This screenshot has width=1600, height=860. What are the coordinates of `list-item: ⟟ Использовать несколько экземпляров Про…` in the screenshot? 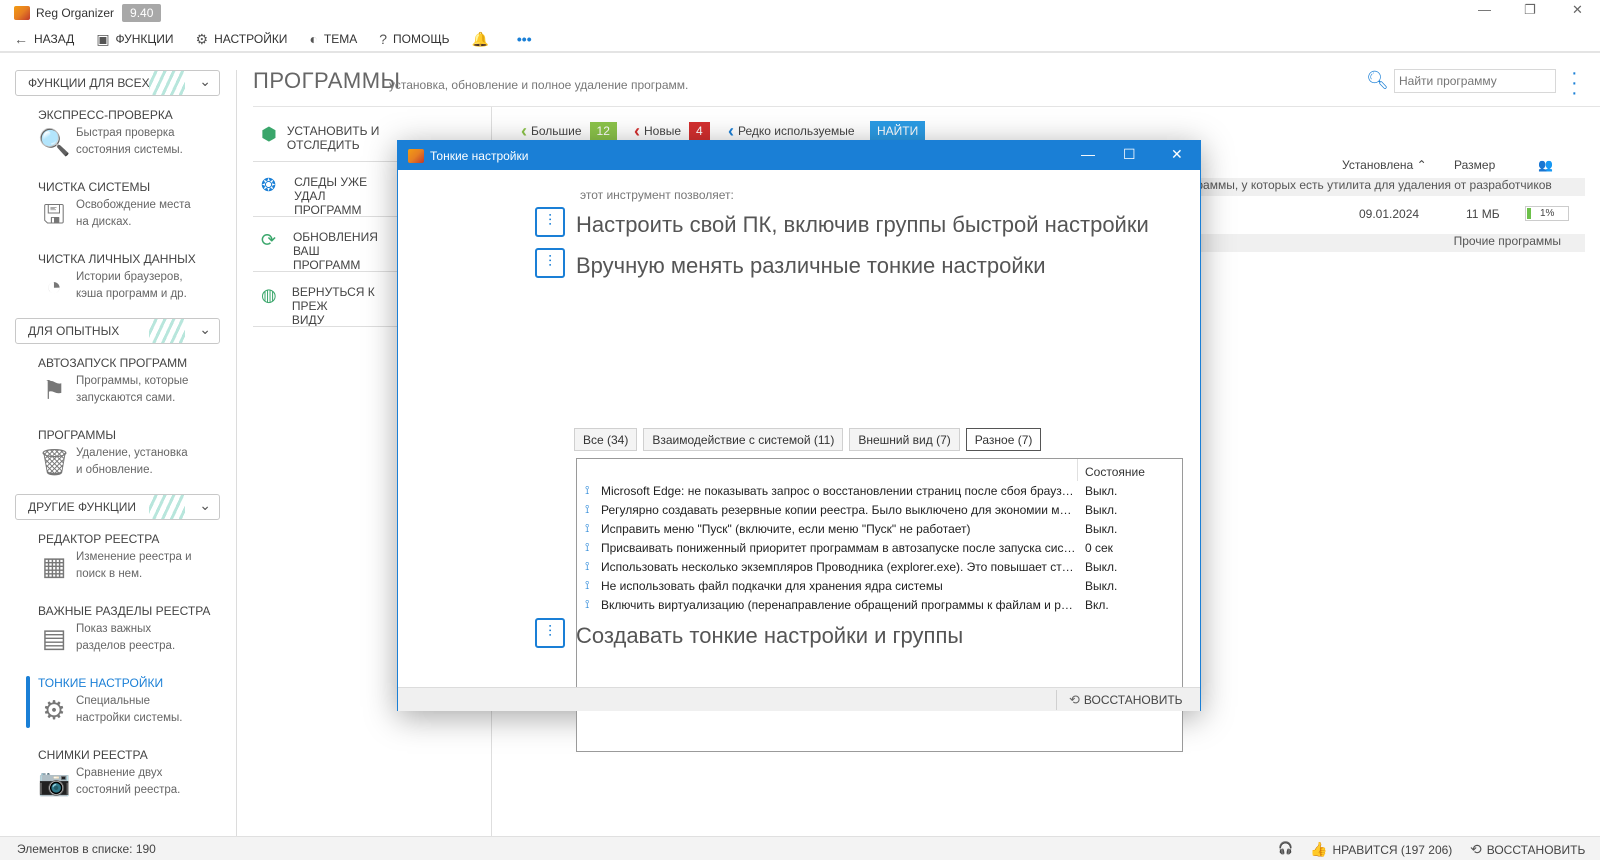 It's located at (880, 568).